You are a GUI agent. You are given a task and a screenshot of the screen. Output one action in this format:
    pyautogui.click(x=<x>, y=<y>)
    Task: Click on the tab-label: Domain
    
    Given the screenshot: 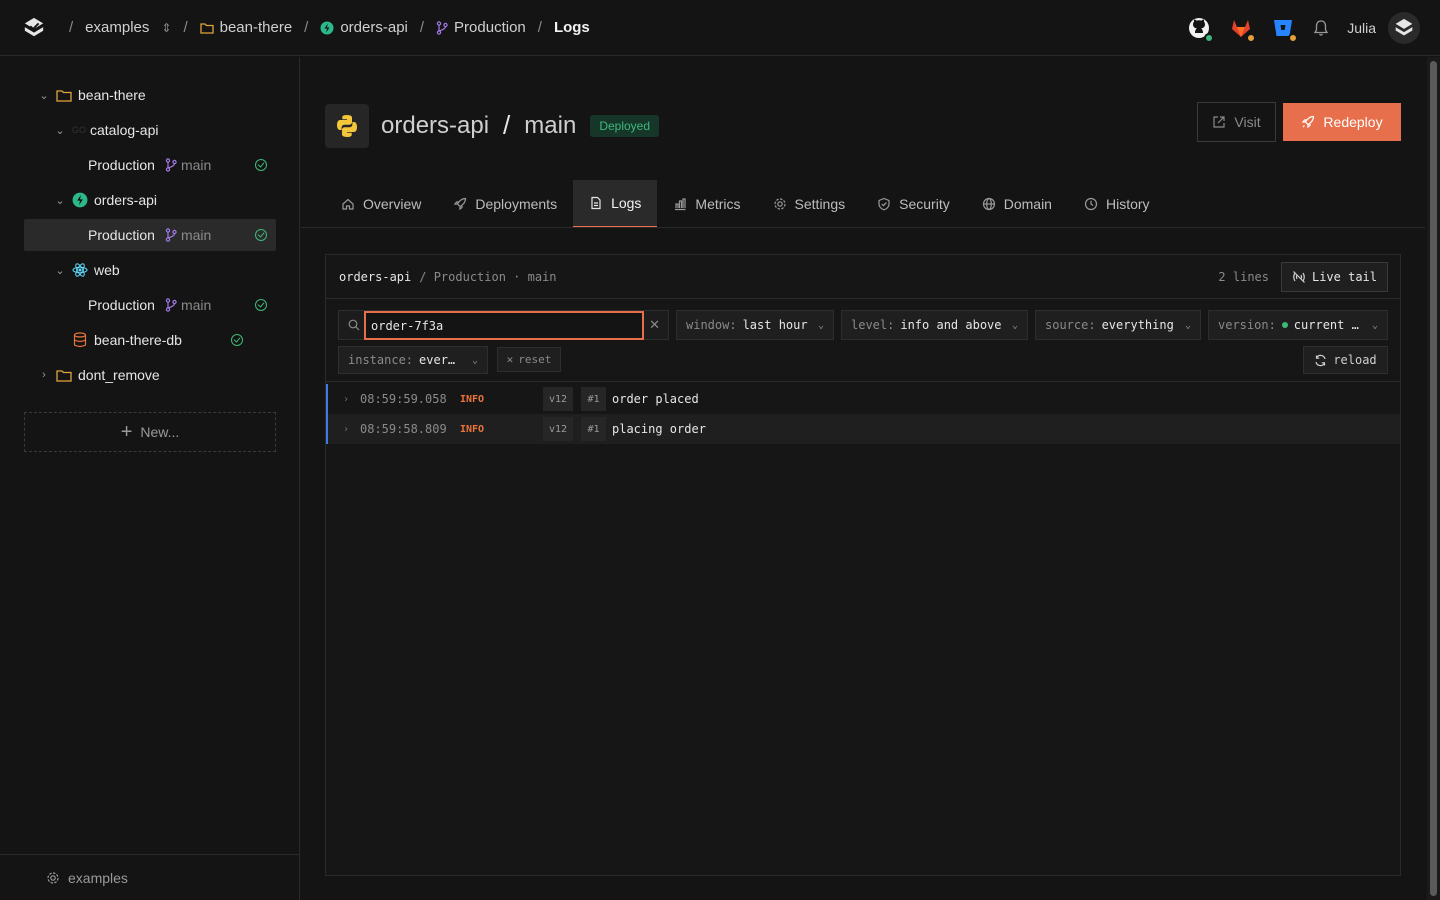 What is the action you would take?
    pyautogui.click(x=1027, y=204)
    